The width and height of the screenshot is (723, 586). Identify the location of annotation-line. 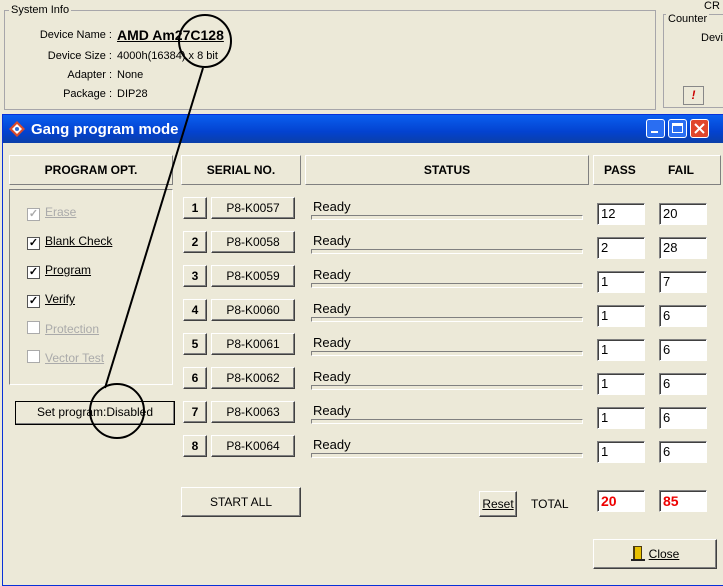
(154, 228).